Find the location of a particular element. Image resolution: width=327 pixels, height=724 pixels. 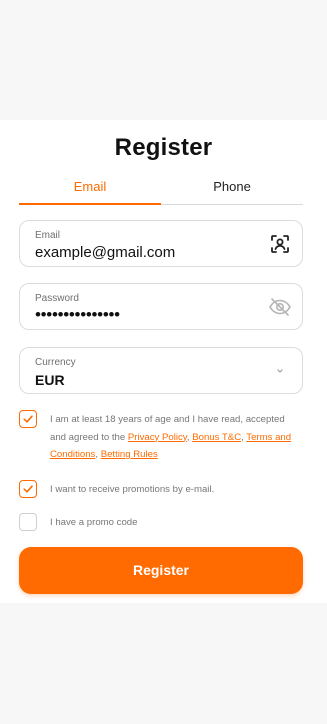

password-field: Password ••••••••••••••• is located at coordinates (161, 306).